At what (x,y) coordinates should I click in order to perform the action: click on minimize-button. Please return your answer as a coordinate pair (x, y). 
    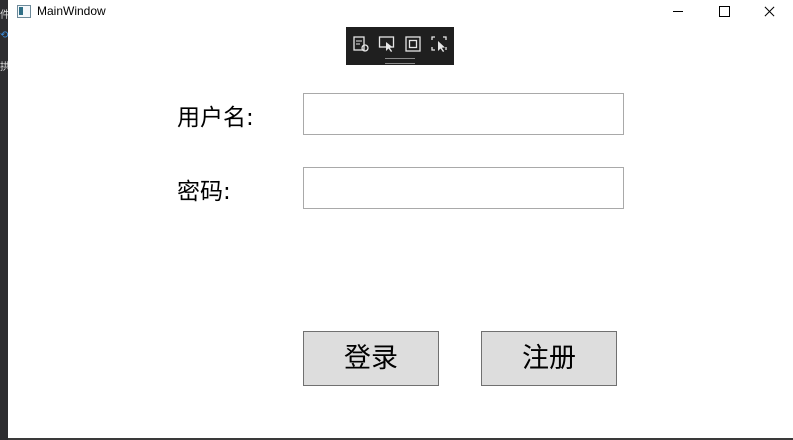
    Looking at the image, I should click on (678, 12).